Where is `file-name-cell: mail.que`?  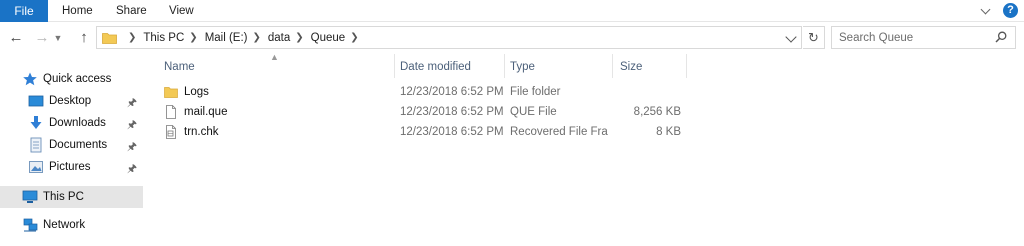 file-name-cell: mail.que is located at coordinates (274, 112).